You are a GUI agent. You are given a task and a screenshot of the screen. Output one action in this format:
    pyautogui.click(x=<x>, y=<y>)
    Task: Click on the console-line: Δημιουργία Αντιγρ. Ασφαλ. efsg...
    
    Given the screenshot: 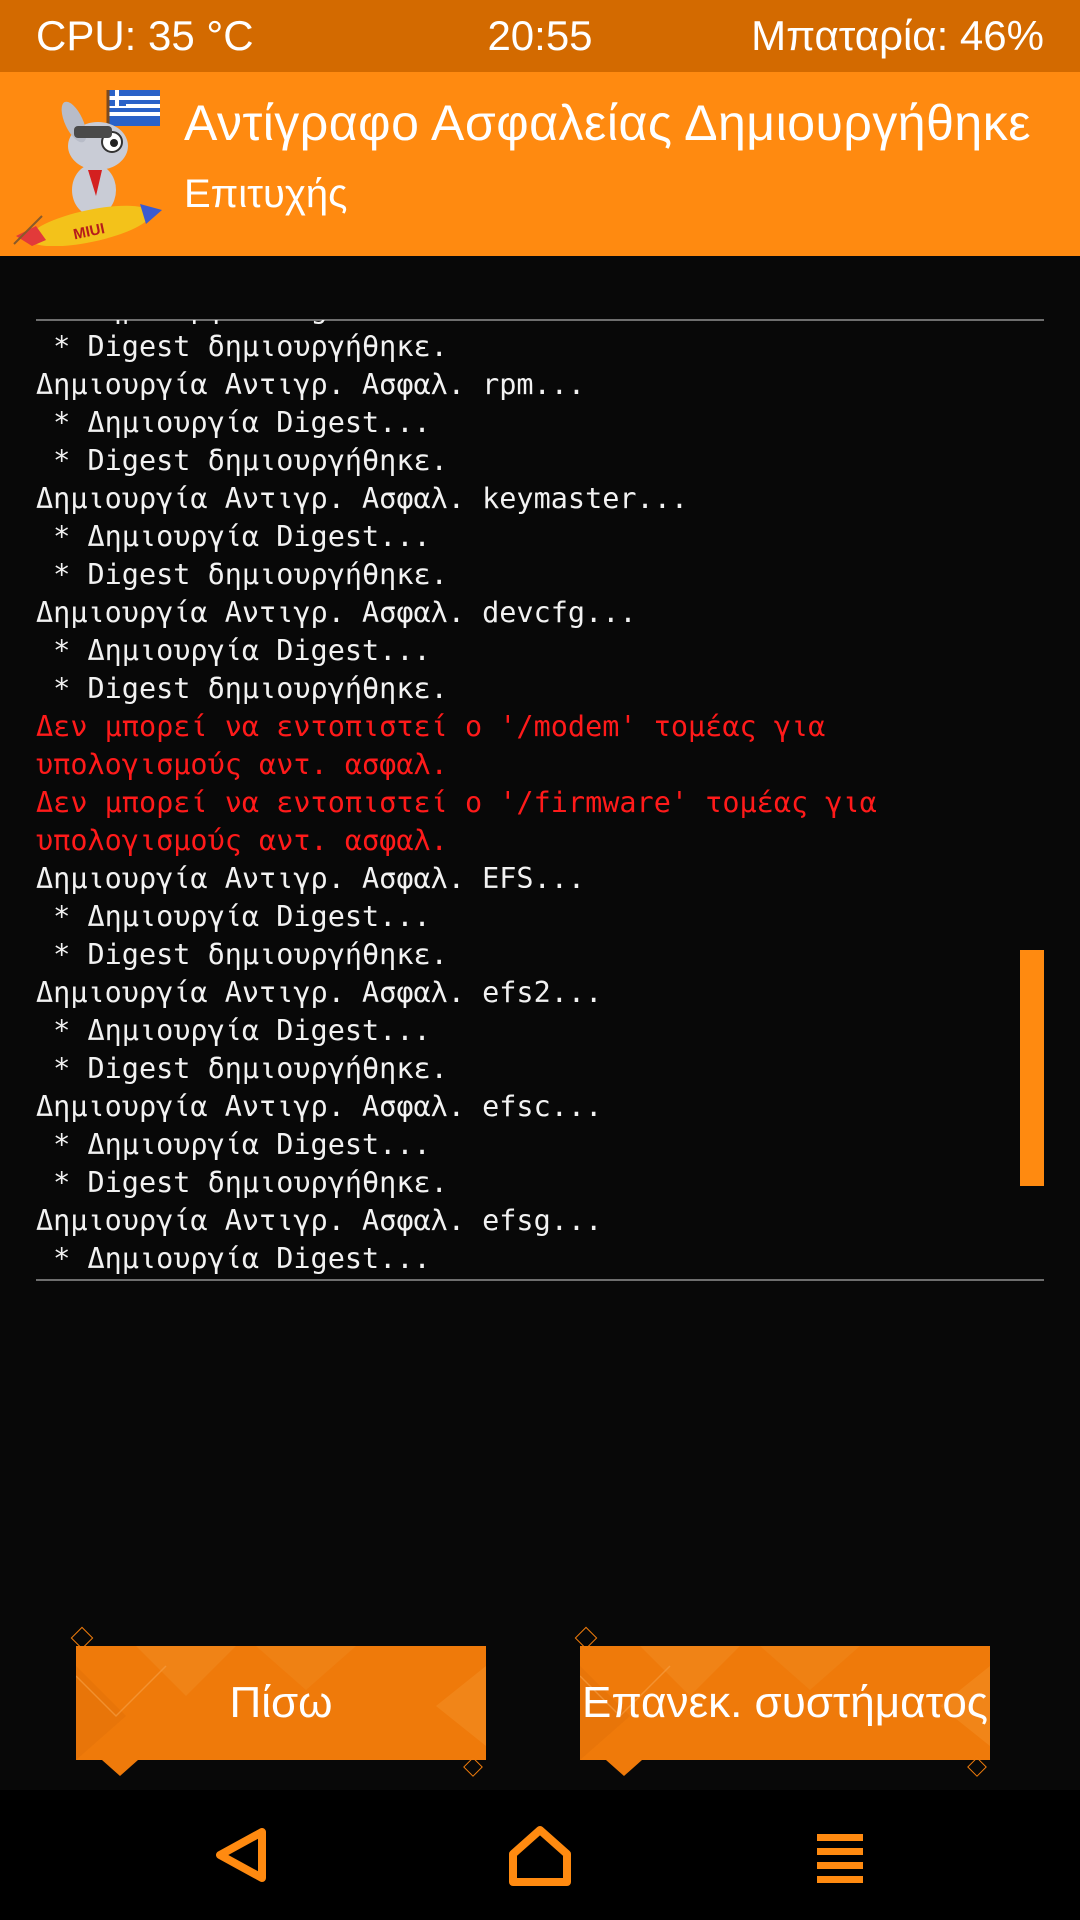 What is the action you would take?
    pyautogui.click(x=319, y=1220)
    